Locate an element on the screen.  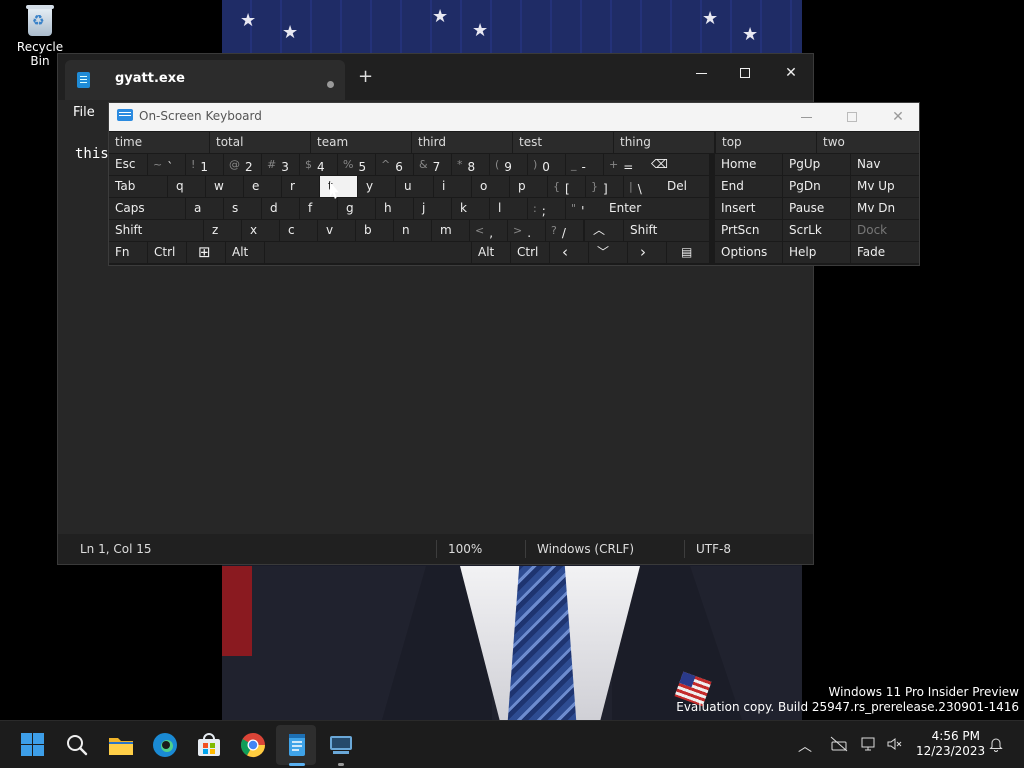
key-symbol: " ' is located at coordinates (584, 208).